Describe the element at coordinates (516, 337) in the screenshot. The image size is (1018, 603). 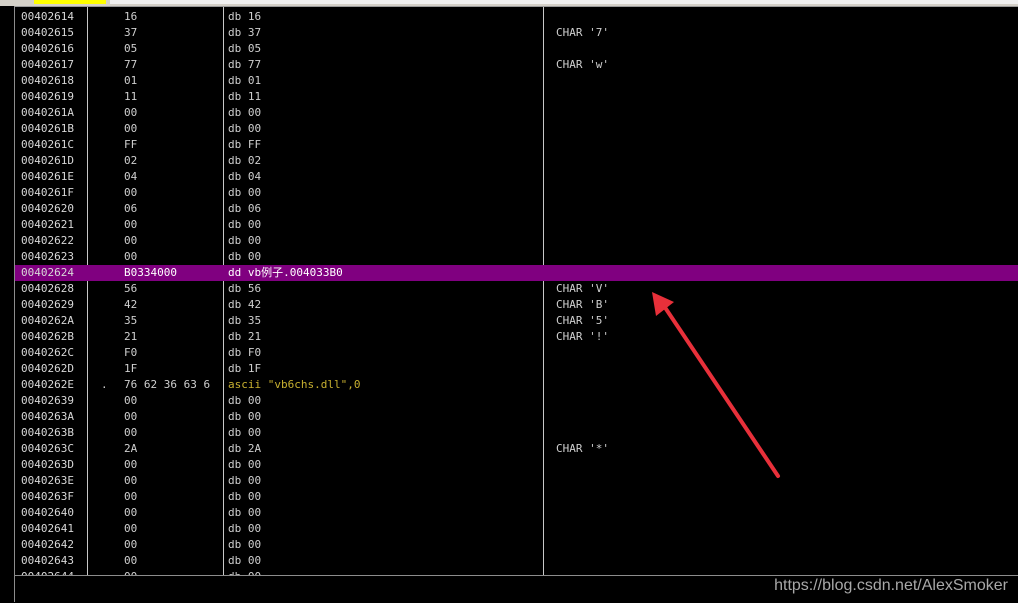
I see `disasm-row: 0040262B 21 db 21 CHAR '!'` at that location.